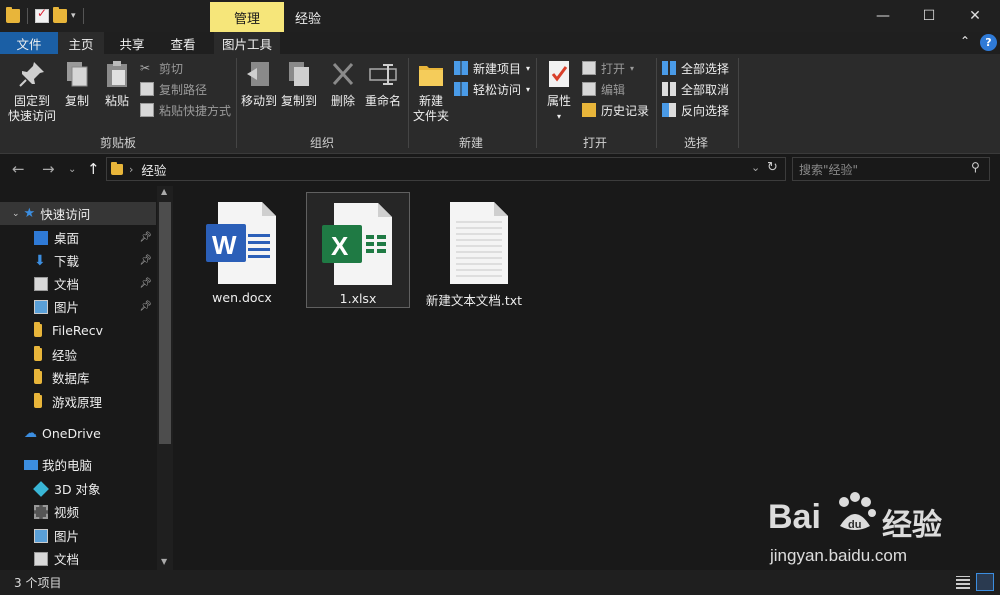 The width and height of the screenshot is (1000, 595). Describe the element at coordinates (78, 488) in the screenshot. I see `sidebar-item-3d-objects: 3D 对象` at that location.